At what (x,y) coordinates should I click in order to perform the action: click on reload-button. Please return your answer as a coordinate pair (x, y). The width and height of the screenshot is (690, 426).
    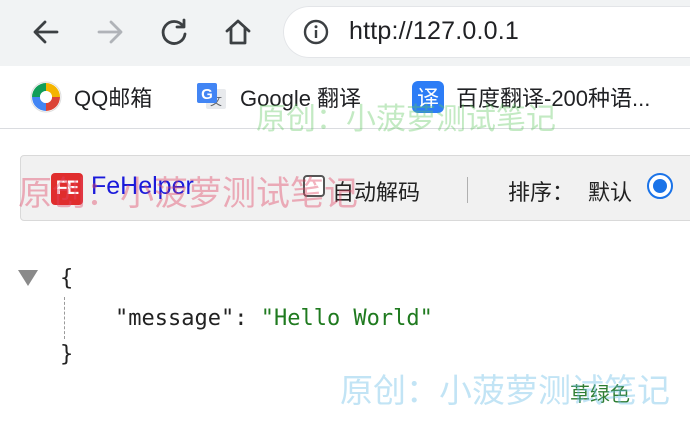
    Looking at the image, I should click on (174, 32).